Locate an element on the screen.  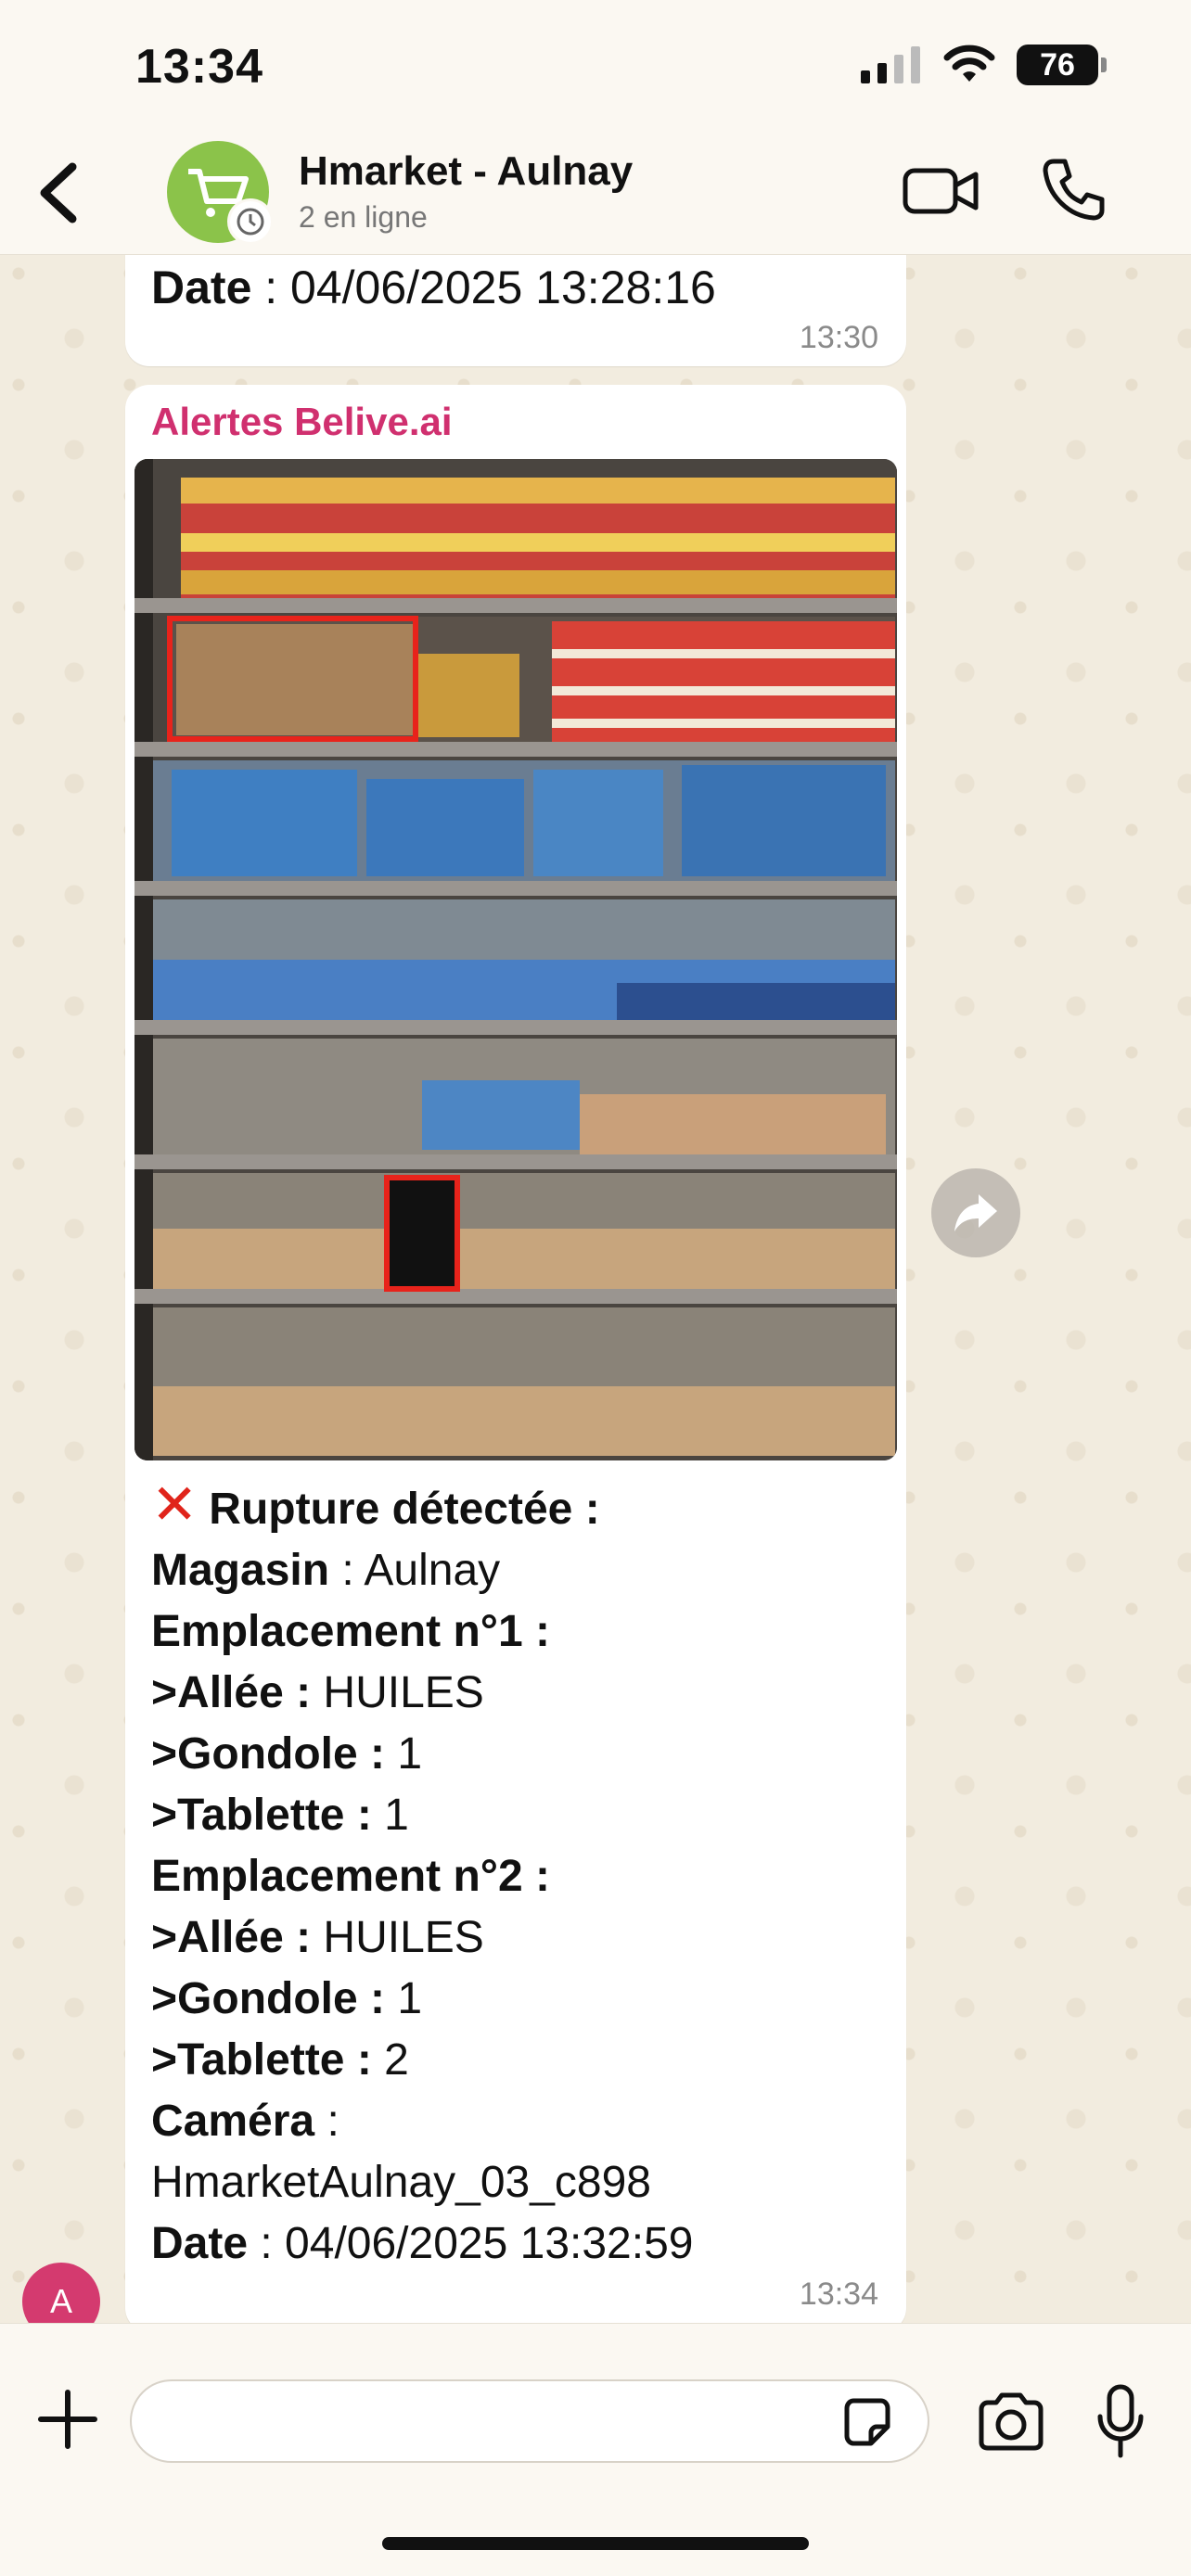
previous-message-bubble: Date : 04/06/2025 13:28:16 13:30 is located at coordinates (515, 311).